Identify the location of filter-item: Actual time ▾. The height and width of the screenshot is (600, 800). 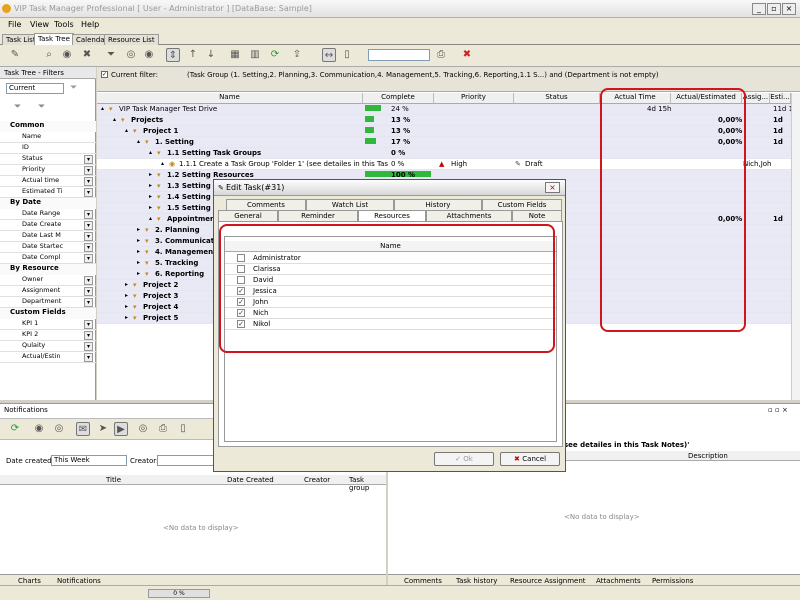
(48, 181).